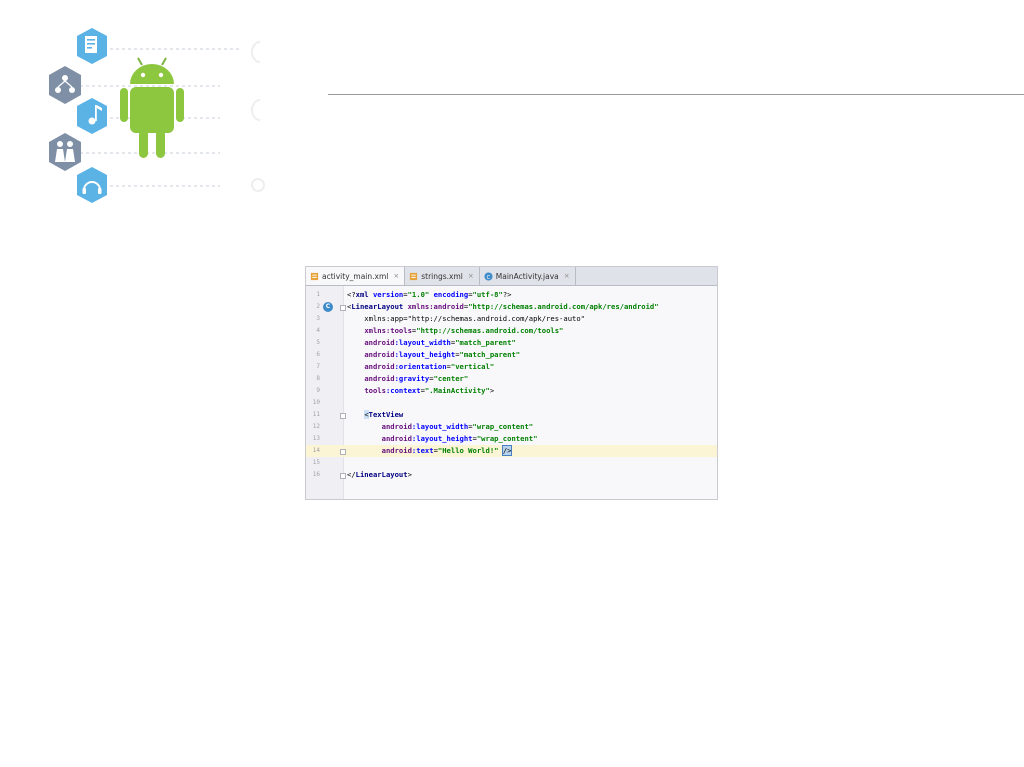  I want to click on code-line: 5 android:layout_width="match_parent", so click(511, 343).